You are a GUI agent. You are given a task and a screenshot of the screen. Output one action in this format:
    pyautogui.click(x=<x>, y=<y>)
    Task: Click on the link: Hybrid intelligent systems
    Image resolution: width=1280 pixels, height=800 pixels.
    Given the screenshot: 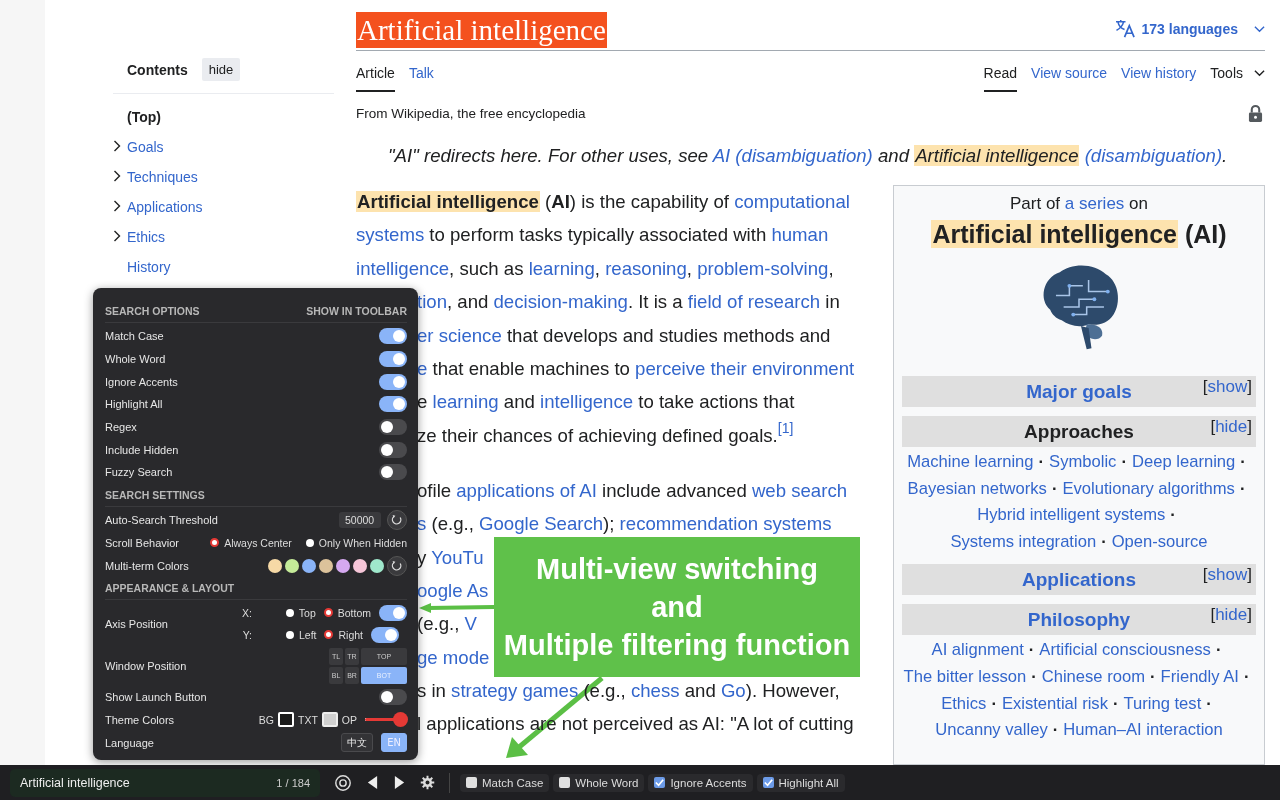 What is the action you would take?
    pyautogui.click(x=1071, y=515)
    